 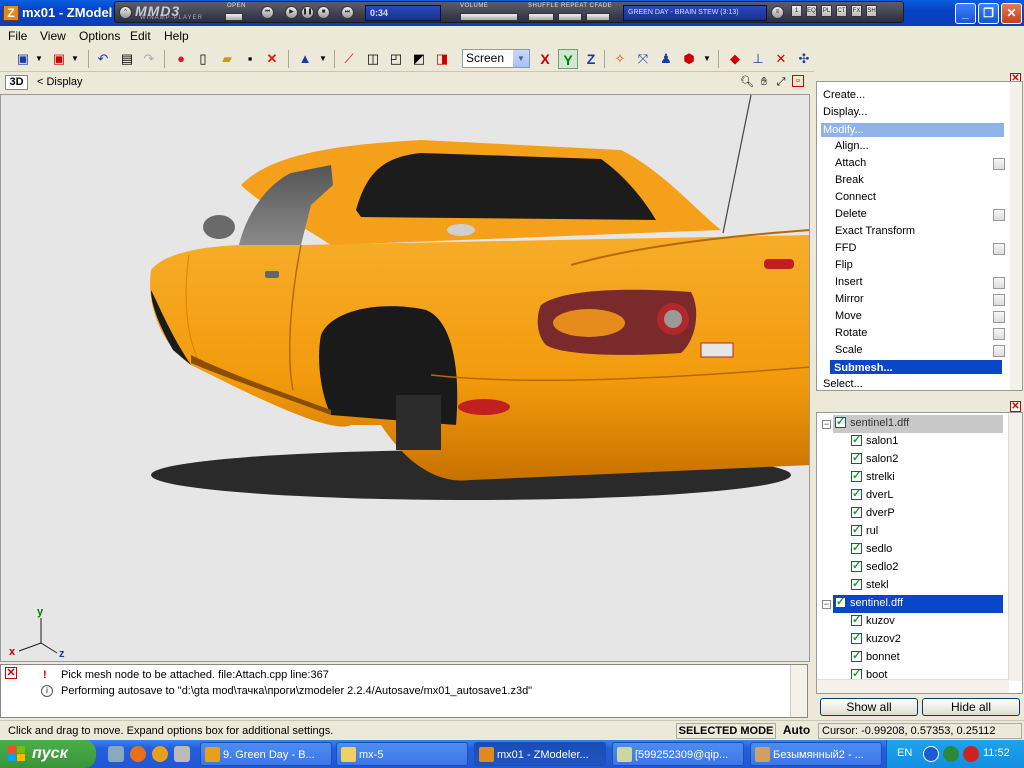 What do you see at coordinates (75, 59) in the screenshot?
I see `open-dropdown-icon: ▼` at bounding box center [75, 59].